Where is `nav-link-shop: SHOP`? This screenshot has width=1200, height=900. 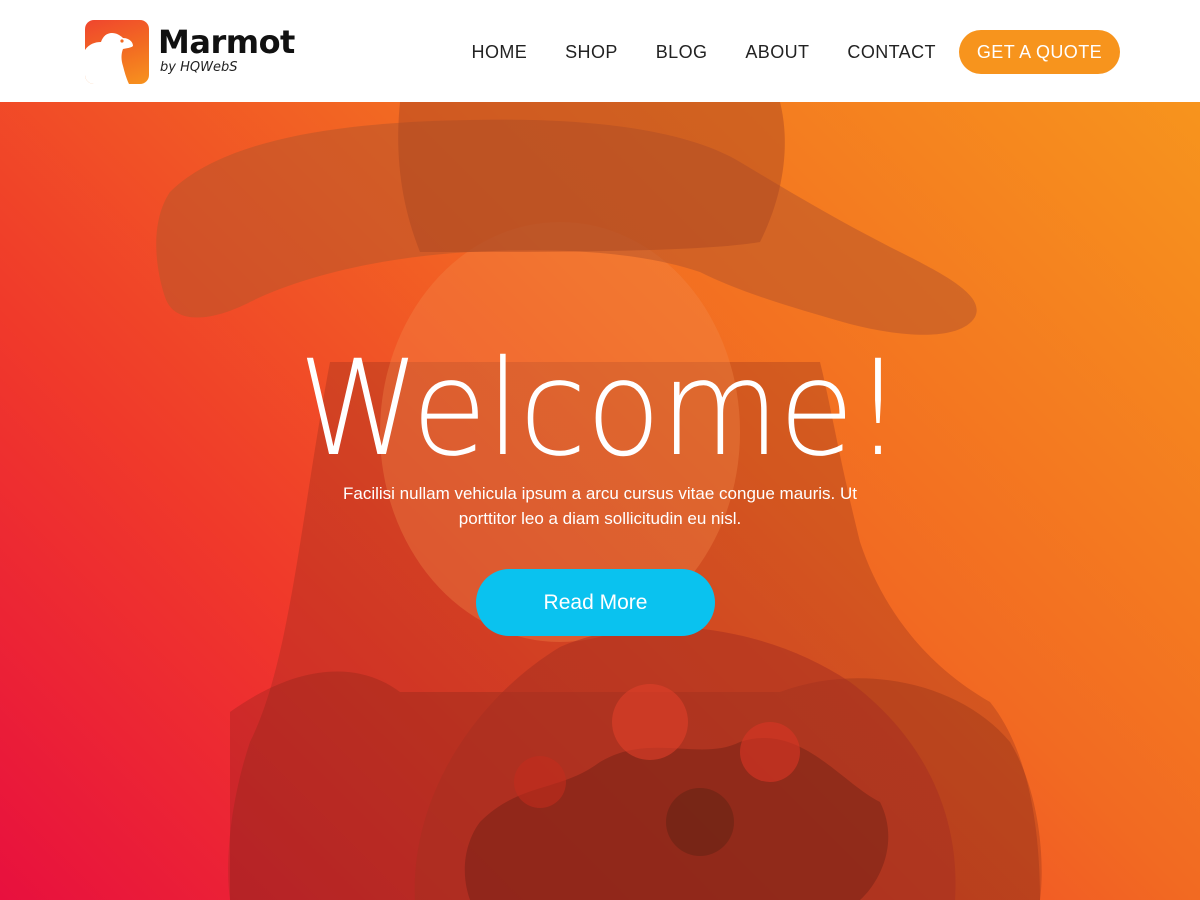 nav-link-shop: SHOP is located at coordinates (591, 52).